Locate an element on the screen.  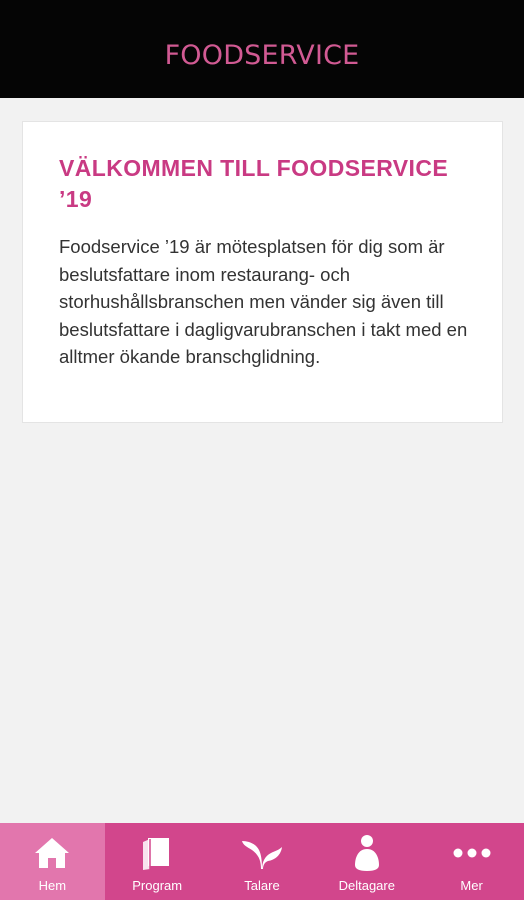
app-header: FOODSERVICE is located at coordinates (262, 49).